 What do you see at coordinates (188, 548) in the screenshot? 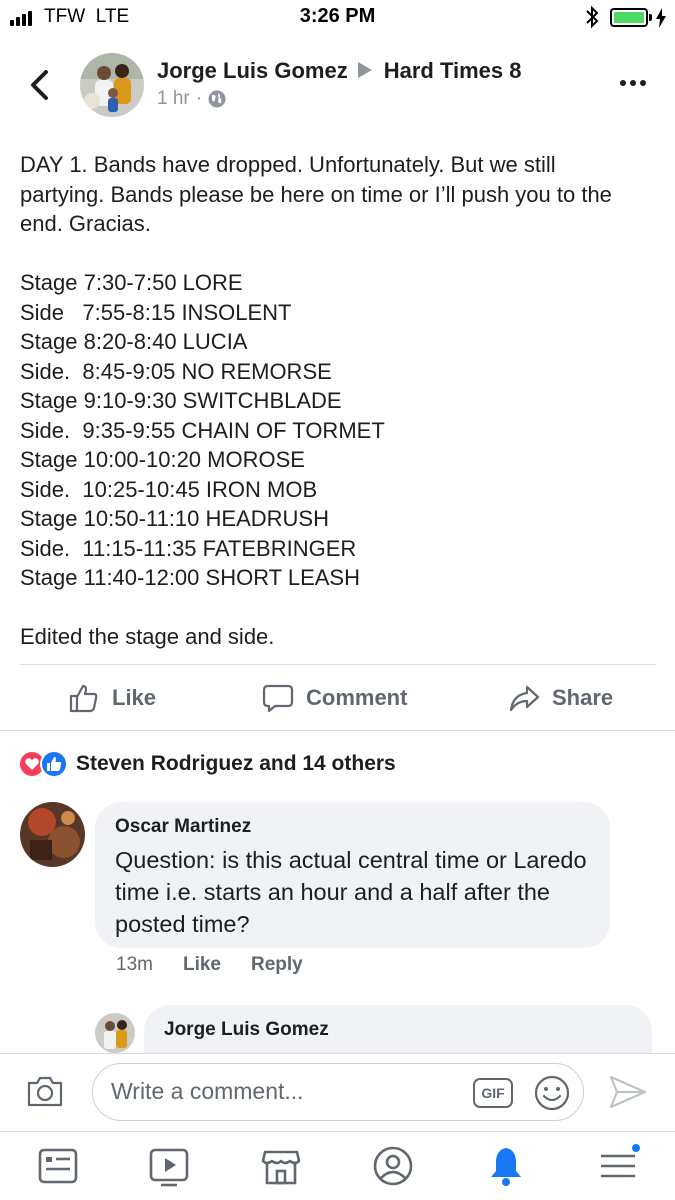
I see `schedule-line: Side. 11:15-11:35 FATEBRINGER` at bounding box center [188, 548].